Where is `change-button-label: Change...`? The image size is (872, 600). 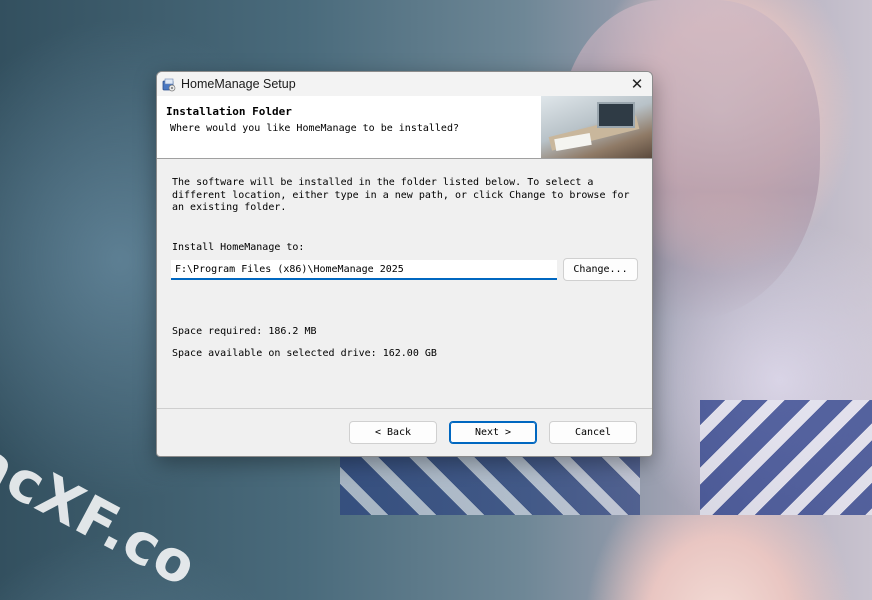 change-button-label: Change... is located at coordinates (600, 269).